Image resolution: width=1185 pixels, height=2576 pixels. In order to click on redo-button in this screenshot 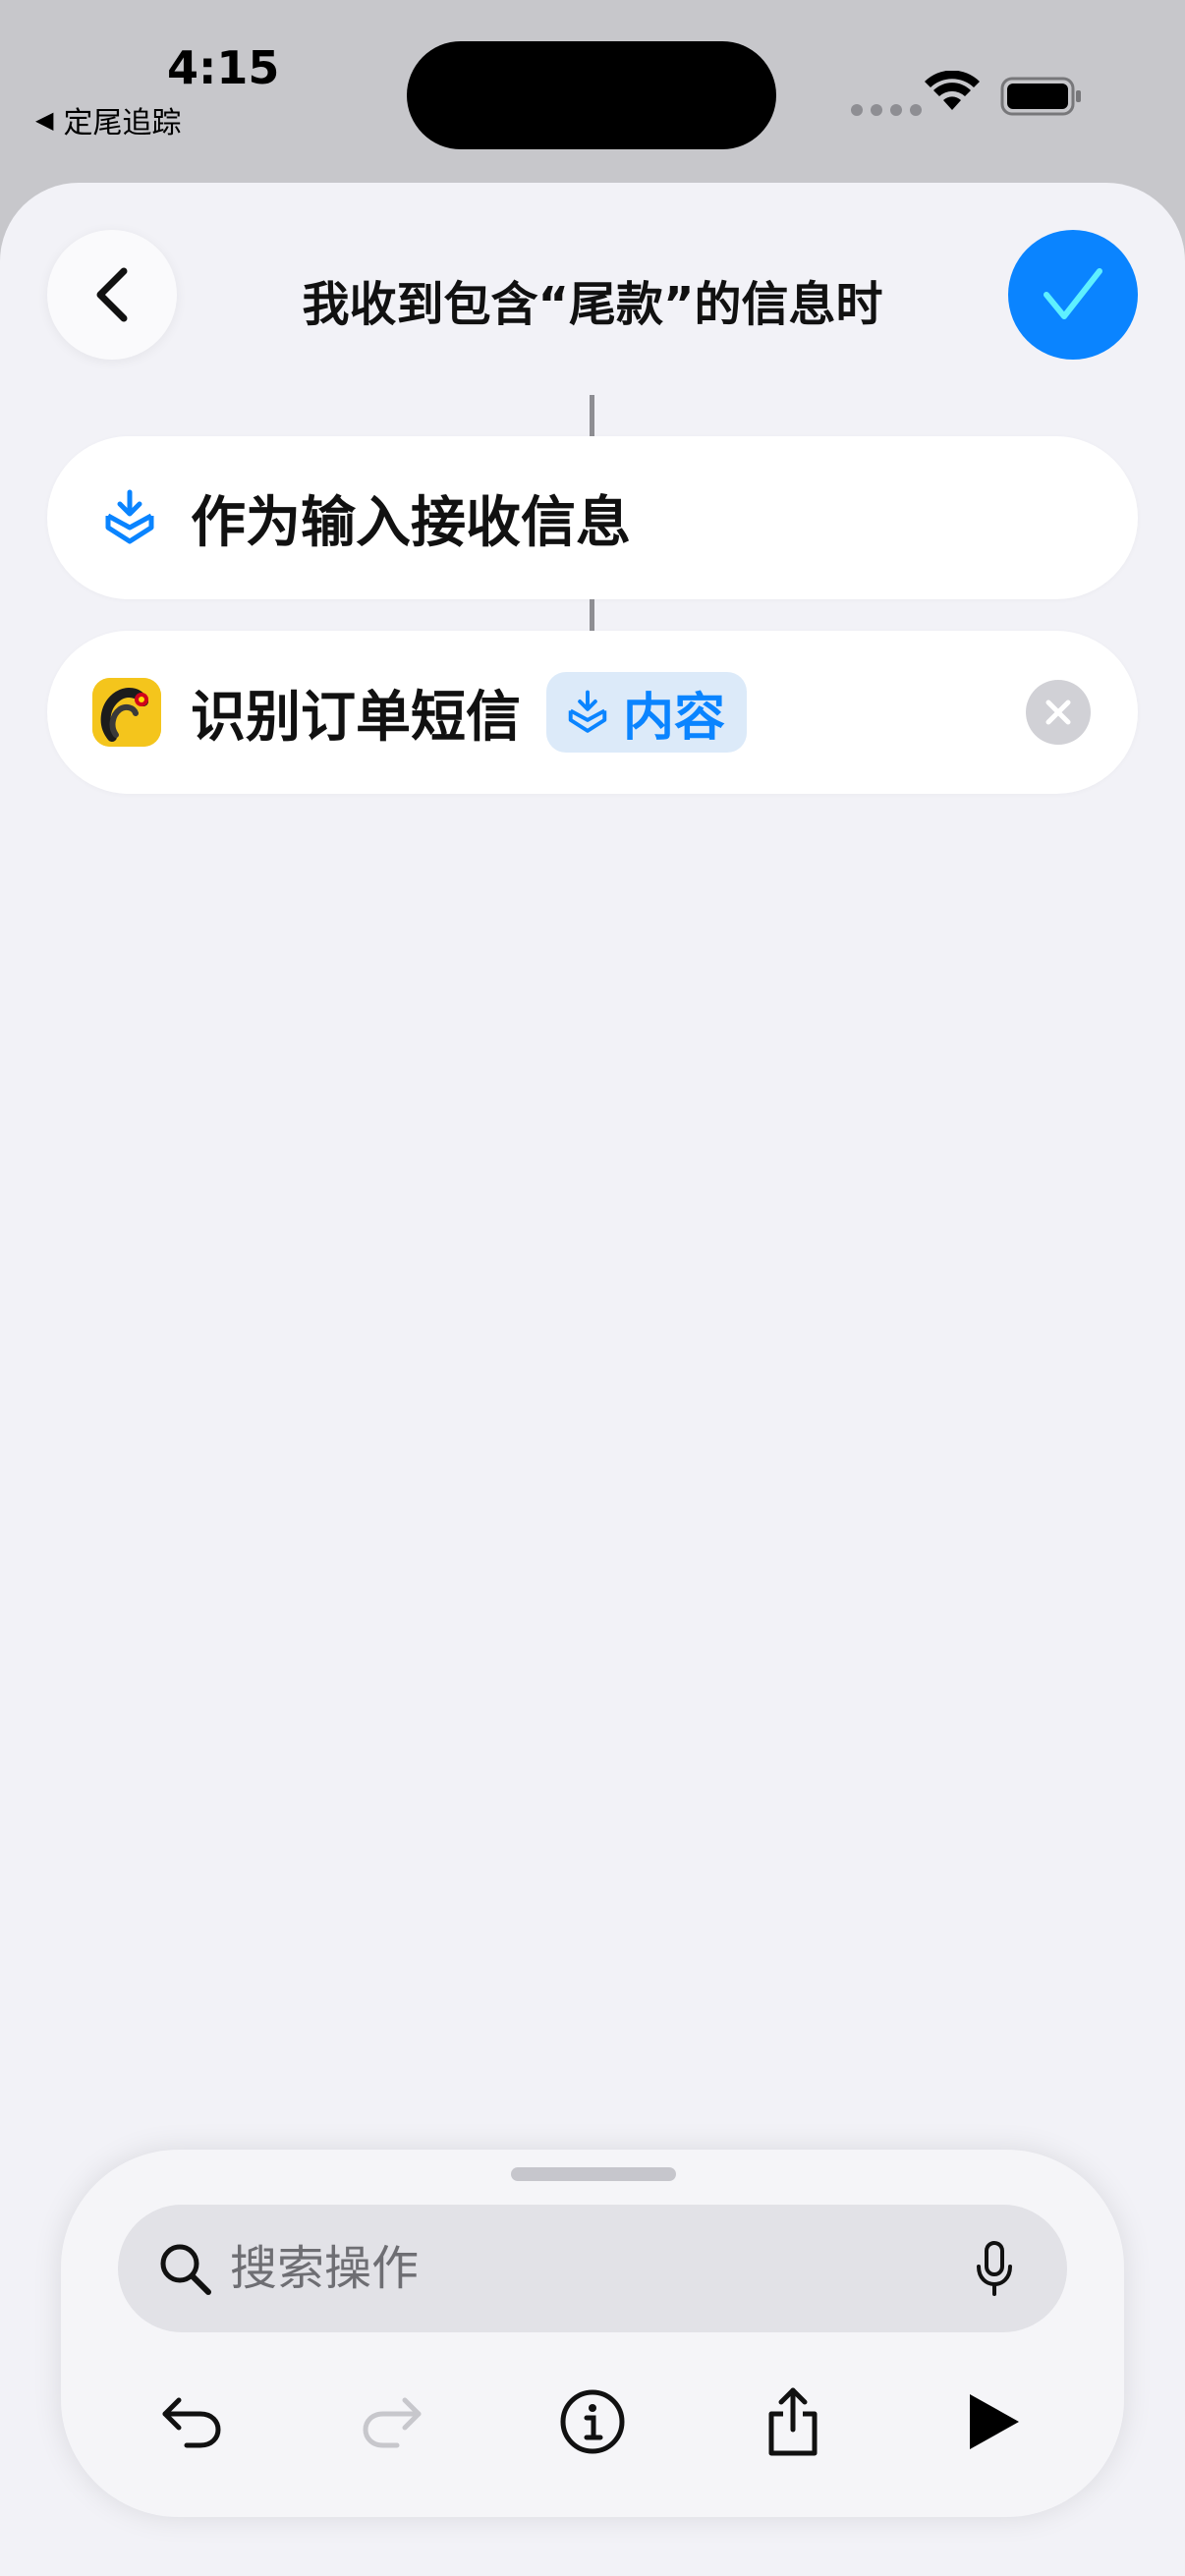, I will do `click(392, 2422)`.